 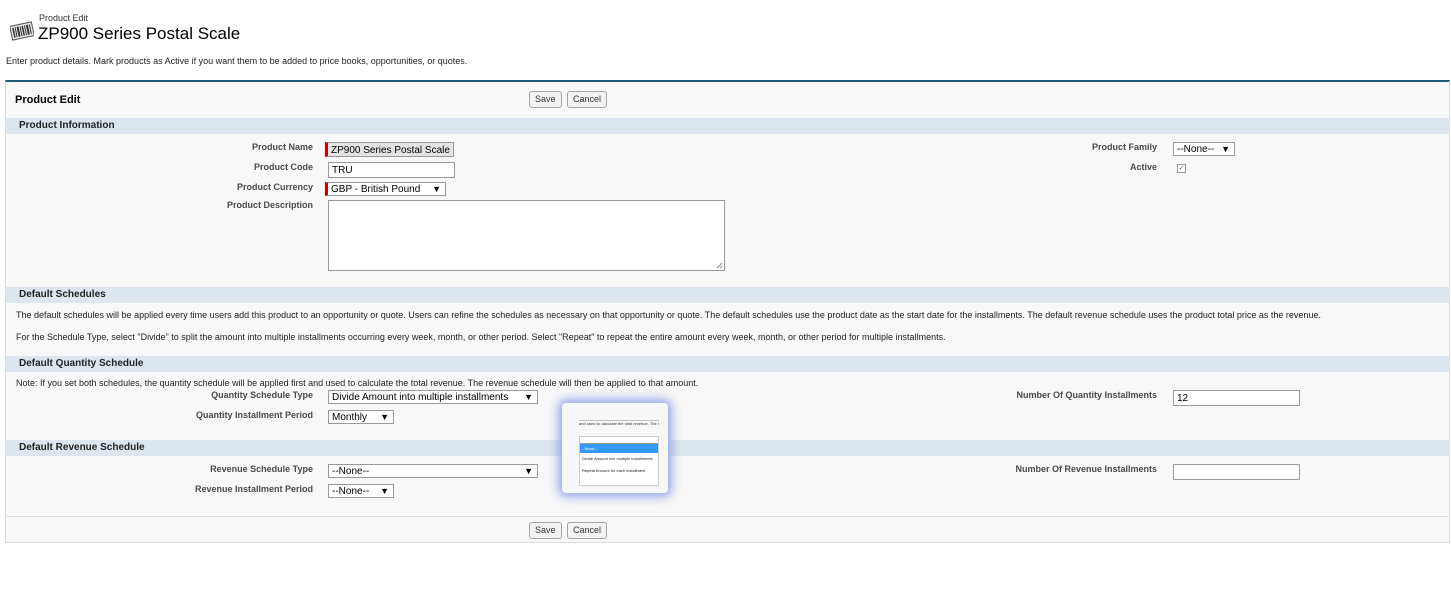 What do you see at coordinates (254, 415) in the screenshot?
I see `quantity-installment-period-label: Quantity Installment Period` at bounding box center [254, 415].